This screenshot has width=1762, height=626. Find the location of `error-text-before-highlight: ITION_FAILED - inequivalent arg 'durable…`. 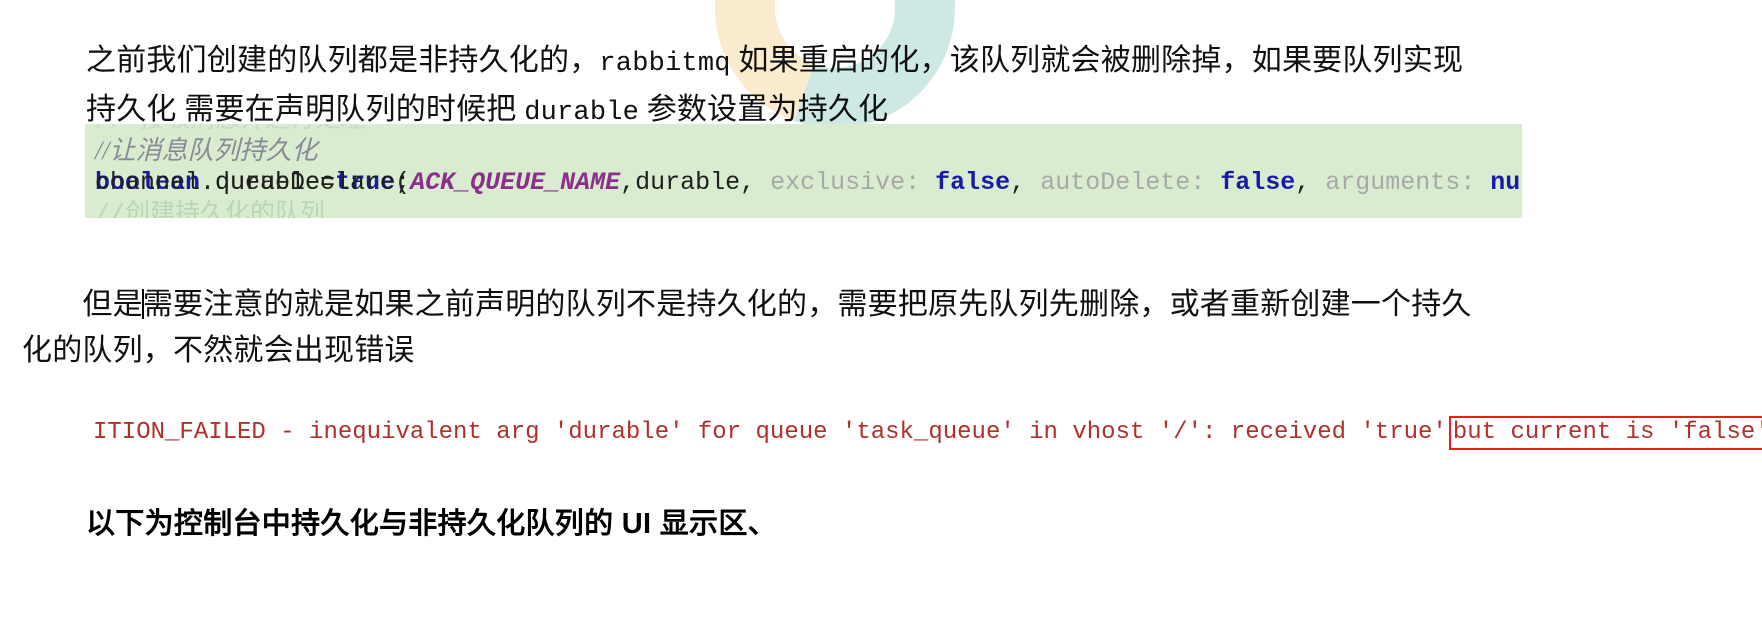

error-text-before-highlight: ITION_FAILED - inequivalent arg 'durable… is located at coordinates (770, 432).